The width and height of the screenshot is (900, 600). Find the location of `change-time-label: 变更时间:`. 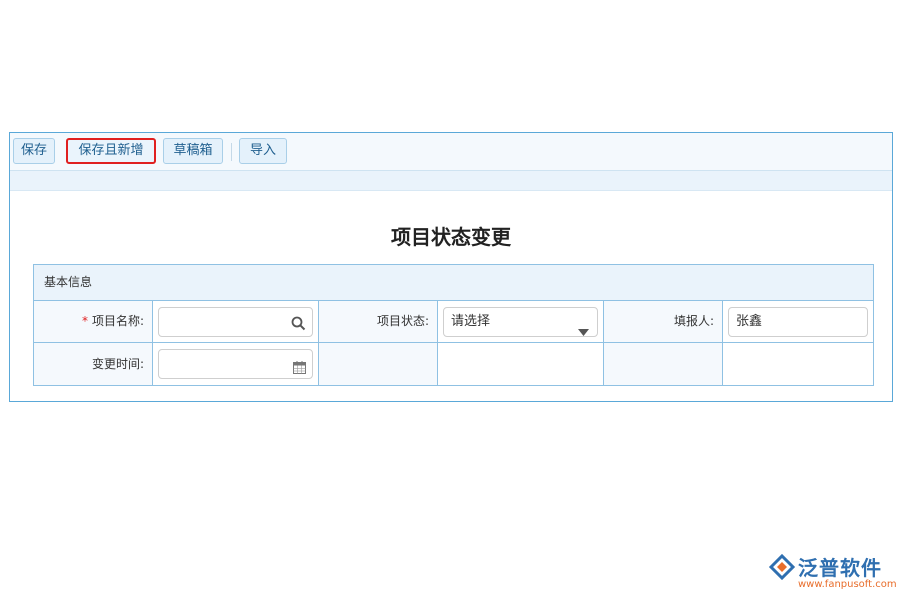

change-time-label: 变更时间: is located at coordinates (118, 364).